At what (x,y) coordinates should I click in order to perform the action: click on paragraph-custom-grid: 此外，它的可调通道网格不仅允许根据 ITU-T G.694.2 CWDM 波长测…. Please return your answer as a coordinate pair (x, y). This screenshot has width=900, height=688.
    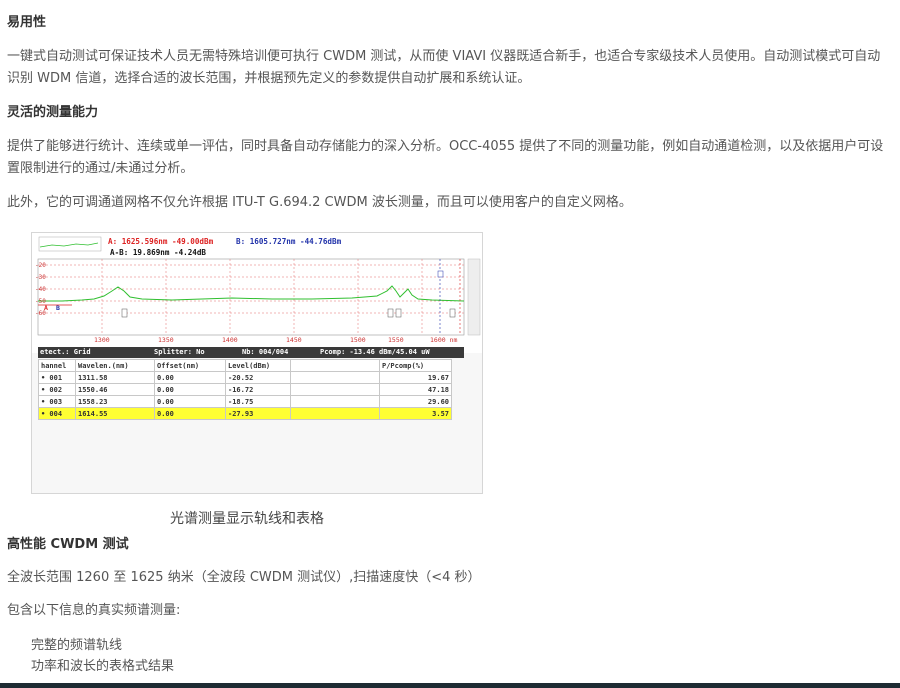
    Looking at the image, I should click on (319, 202).